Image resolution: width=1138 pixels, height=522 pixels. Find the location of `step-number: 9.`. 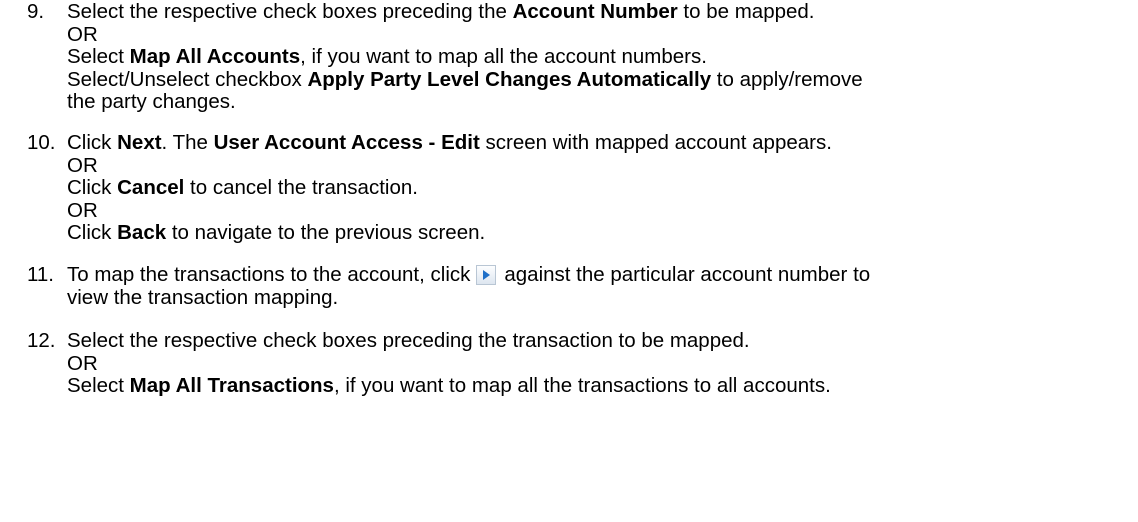

step-number: 9. is located at coordinates (36, 11).